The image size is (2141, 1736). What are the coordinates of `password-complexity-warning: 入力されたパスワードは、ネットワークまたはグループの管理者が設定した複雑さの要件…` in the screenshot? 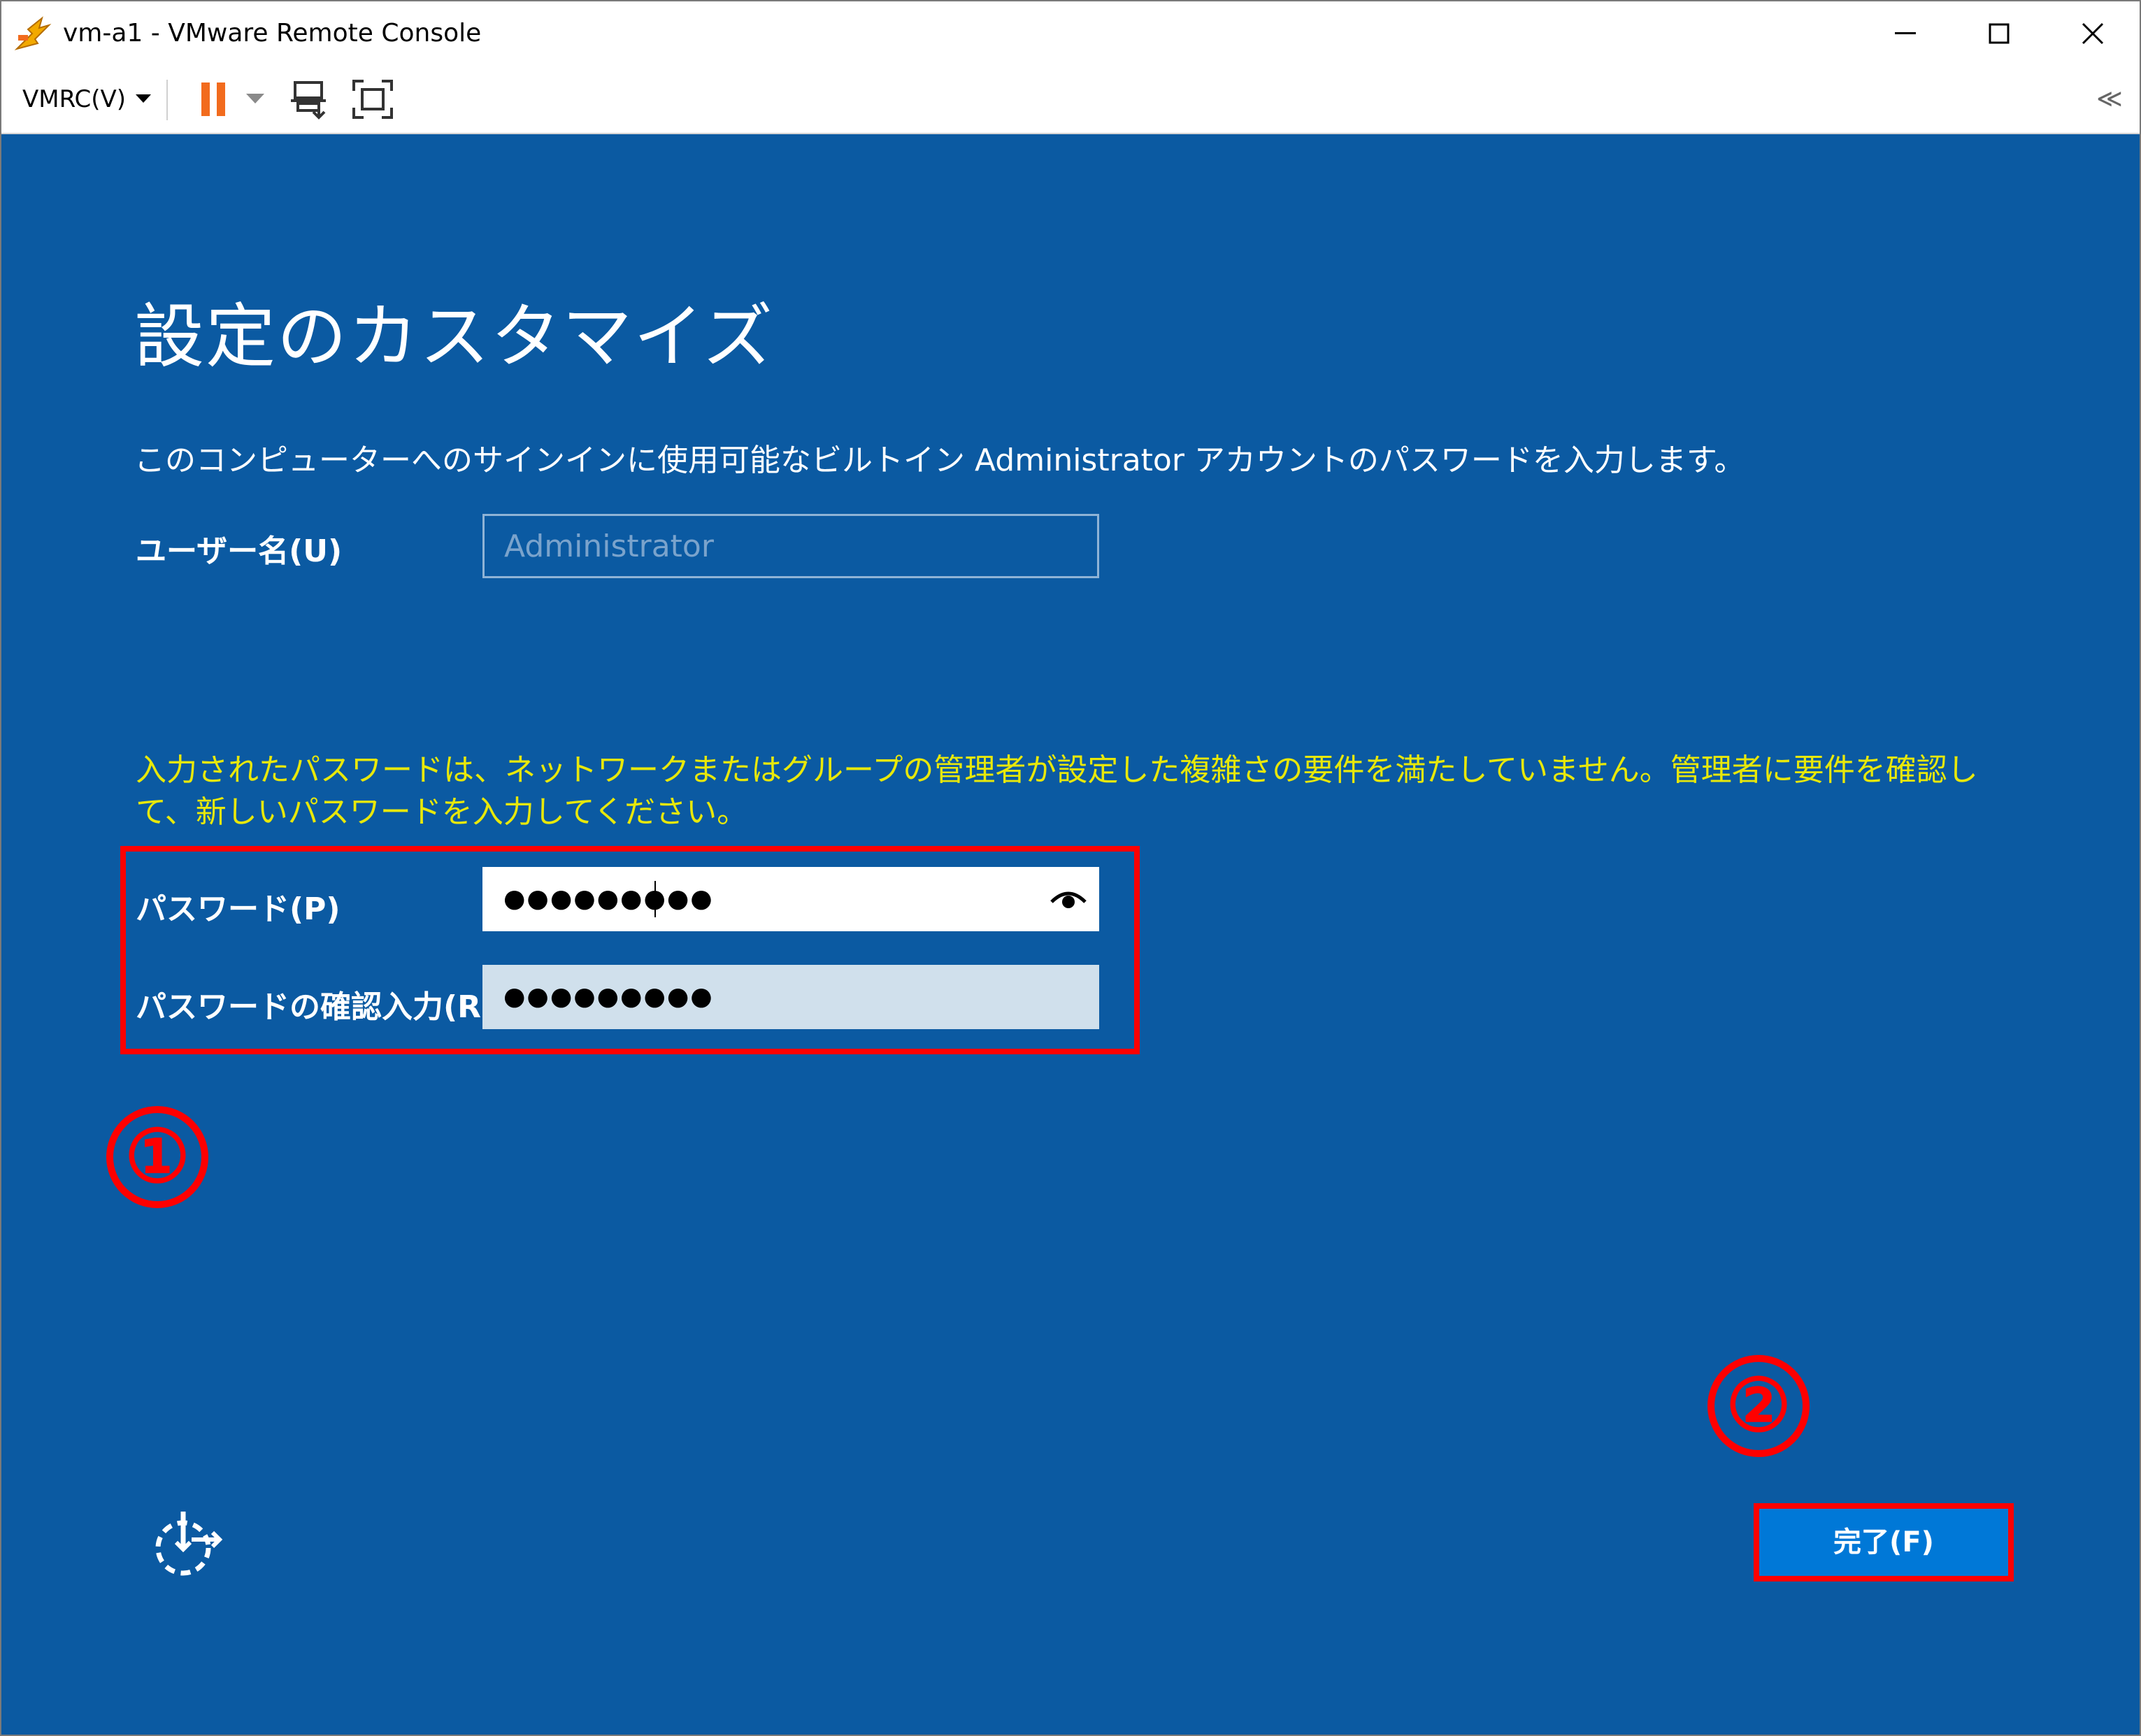 It's located at (1057, 791).